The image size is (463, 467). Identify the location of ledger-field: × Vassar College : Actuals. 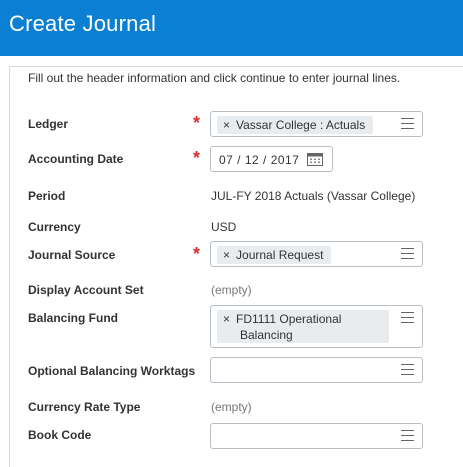
(316, 124).